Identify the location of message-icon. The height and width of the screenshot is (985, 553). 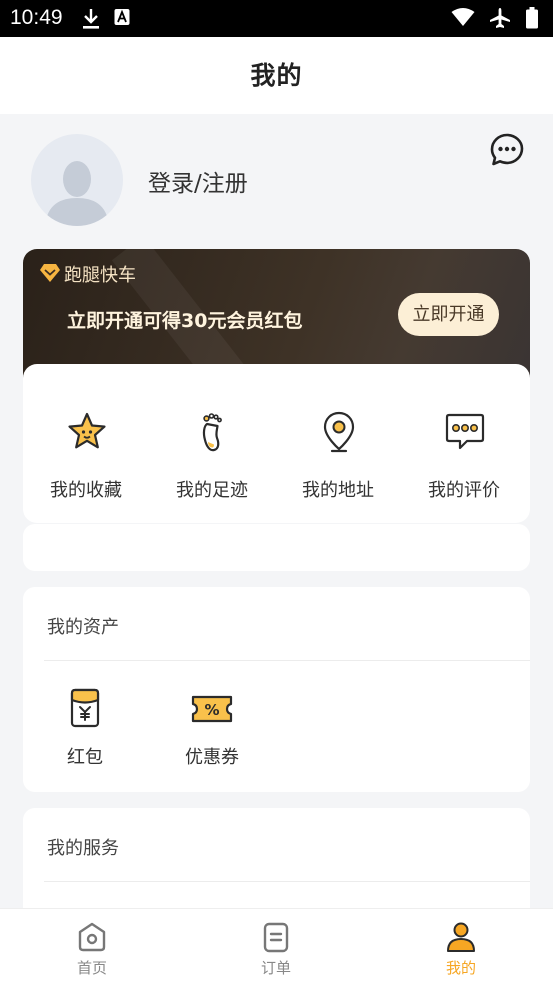
(507, 149).